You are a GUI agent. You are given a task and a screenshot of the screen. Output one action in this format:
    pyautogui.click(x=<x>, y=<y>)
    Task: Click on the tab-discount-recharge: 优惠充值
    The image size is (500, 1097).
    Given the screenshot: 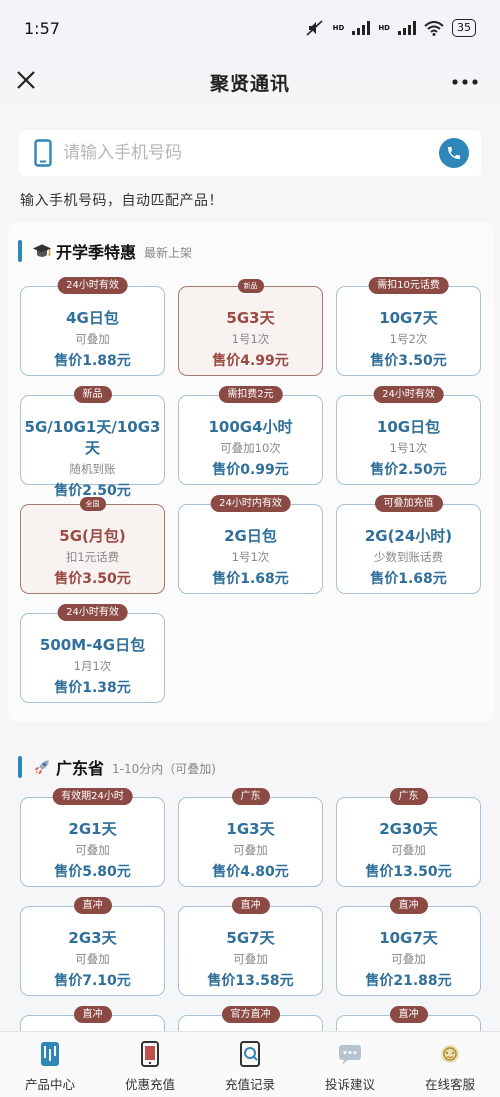 What is the action you would take?
    pyautogui.click(x=150, y=1062)
    